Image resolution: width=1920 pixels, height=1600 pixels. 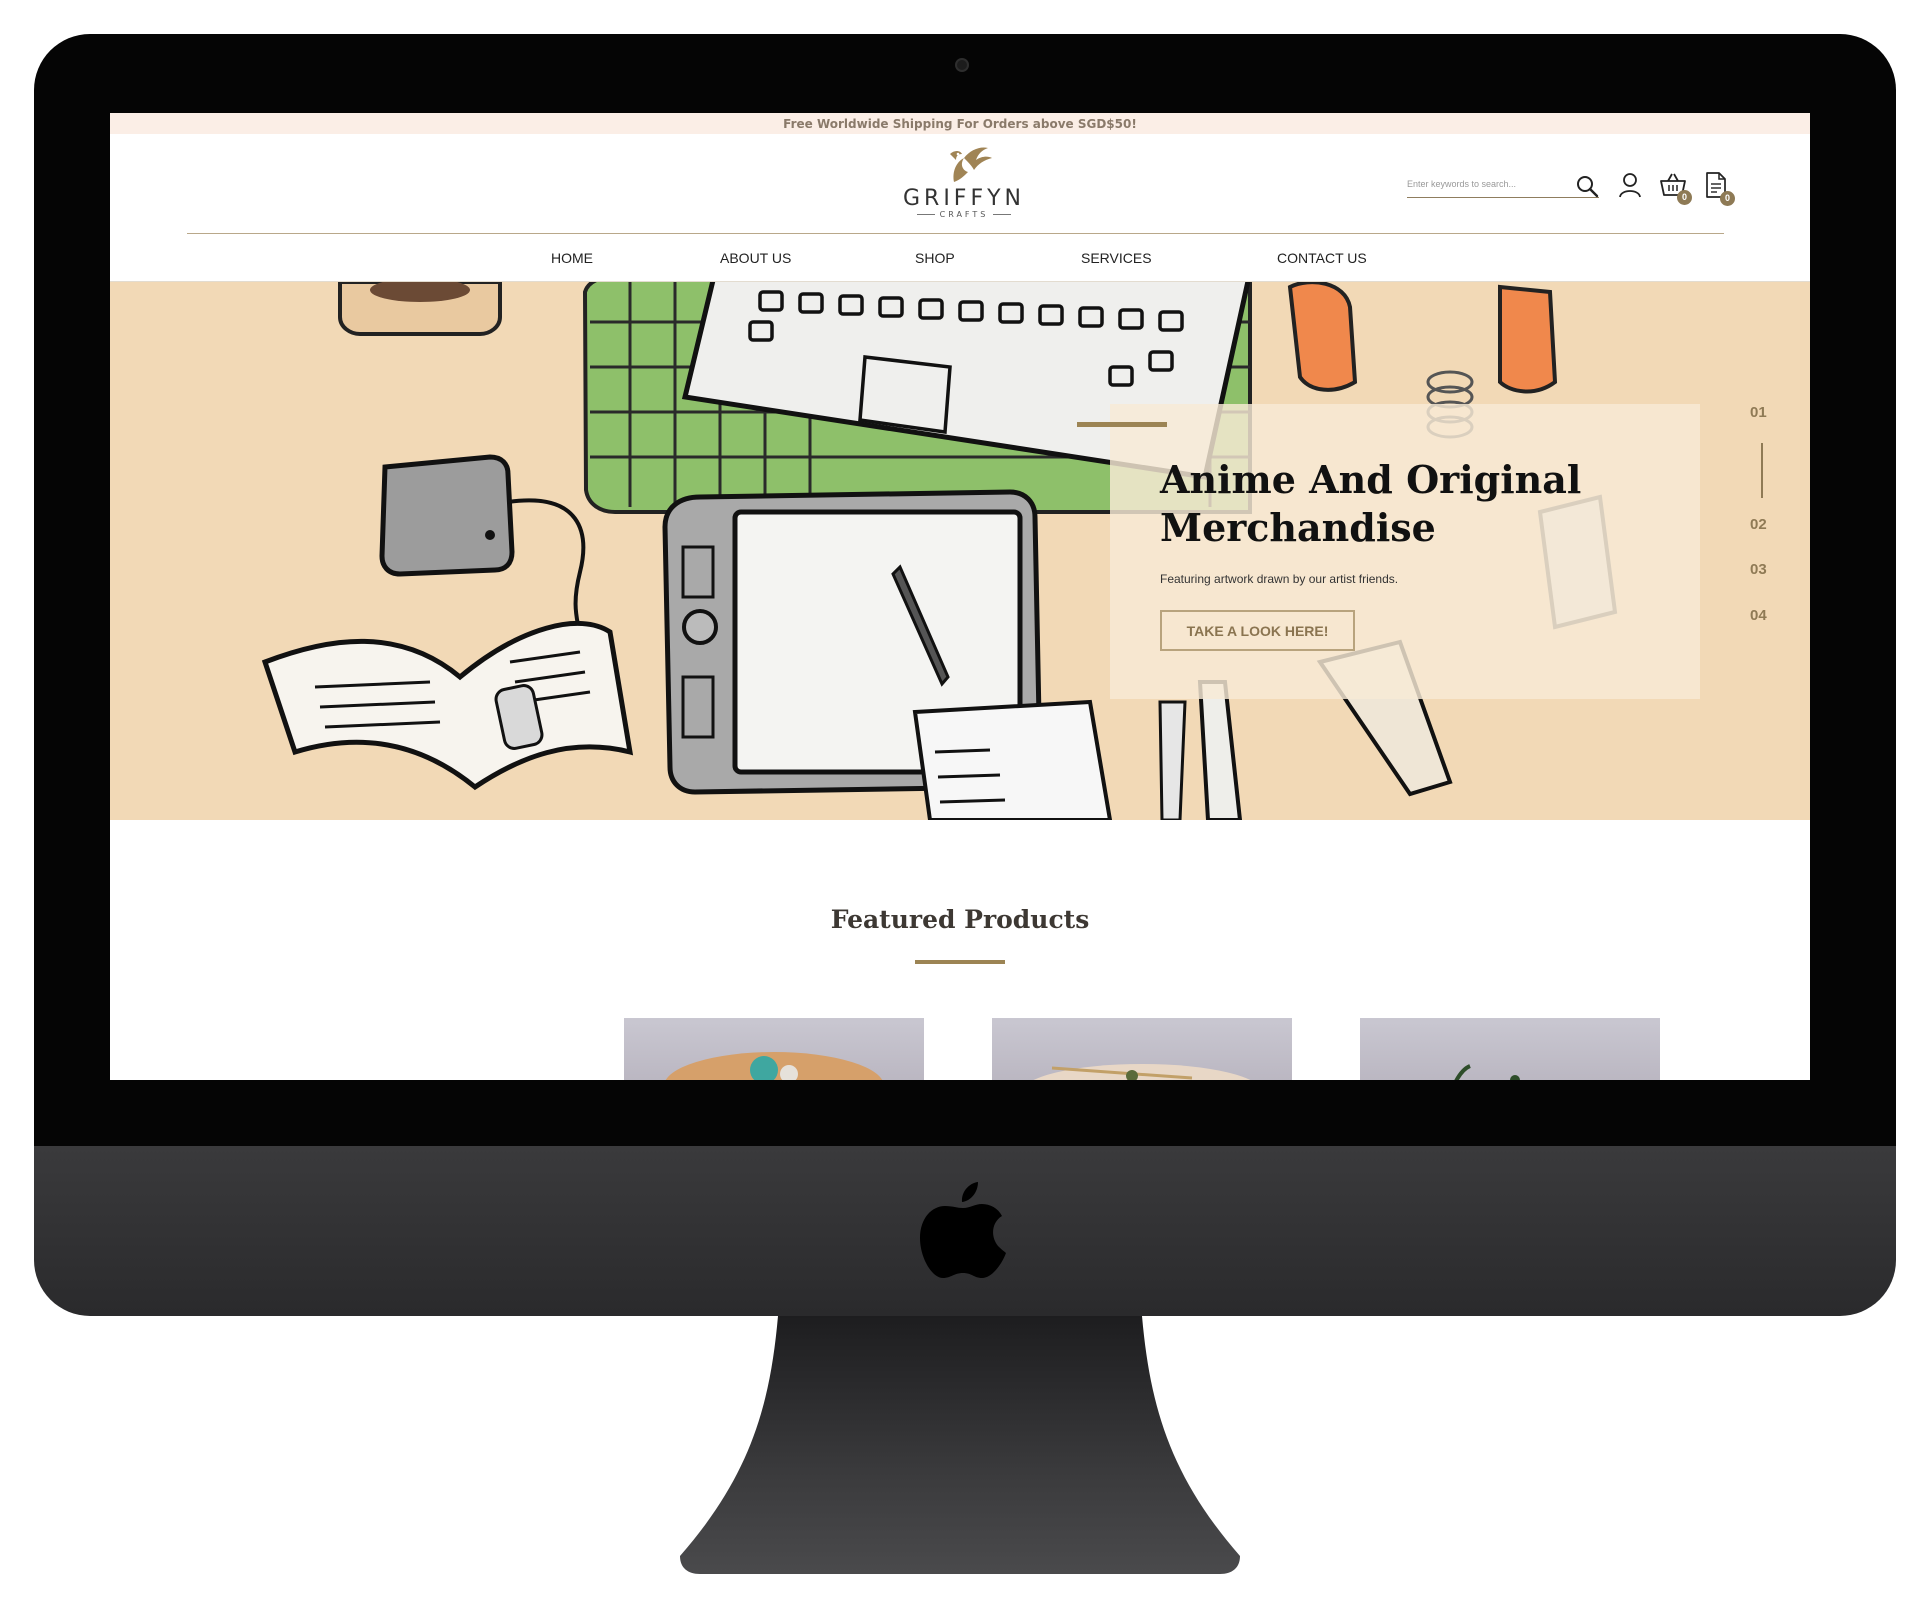 I want to click on slide-indicator-4: 04, so click(x=1758, y=615).